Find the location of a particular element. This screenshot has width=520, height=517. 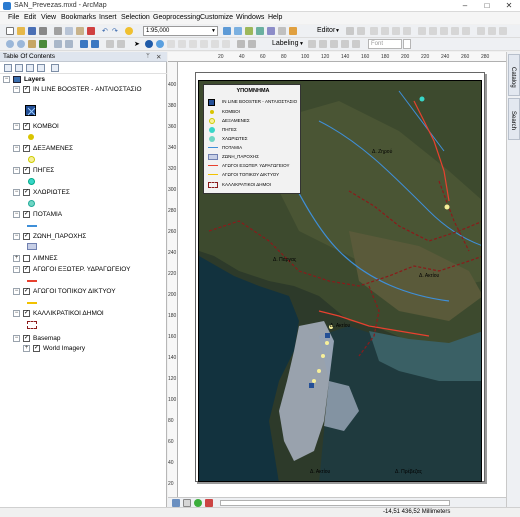

menu-geoprocessing: Geoprocessing is located at coordinates (176, 17).